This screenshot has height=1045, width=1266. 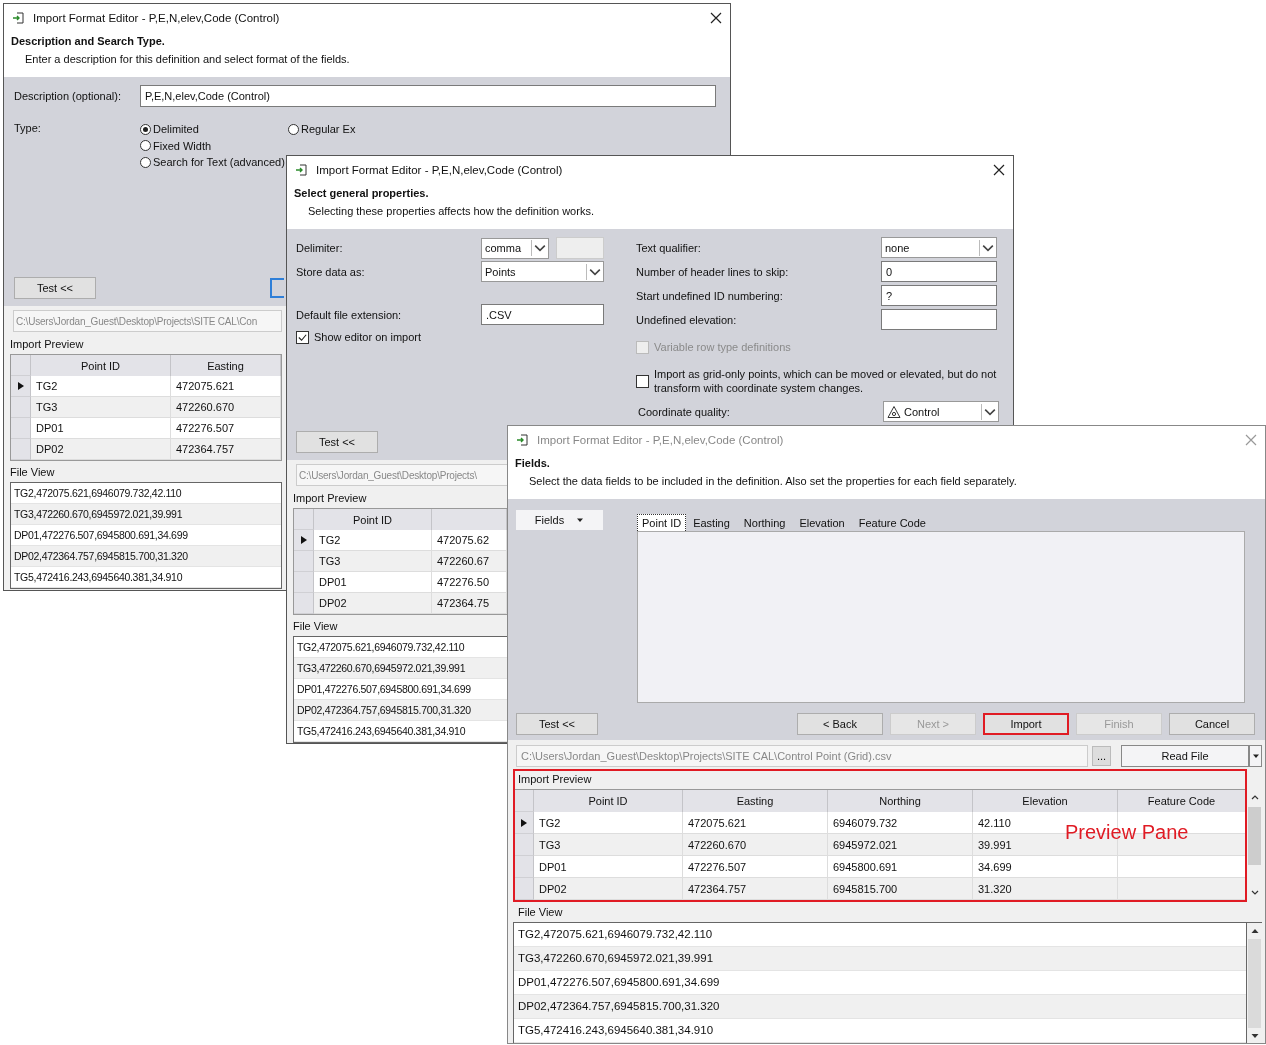 What do you see at coordinates (88, 41) in the screenshot?
I see `step-heading: Description and Search Type.` at bounding box center [88, 41].